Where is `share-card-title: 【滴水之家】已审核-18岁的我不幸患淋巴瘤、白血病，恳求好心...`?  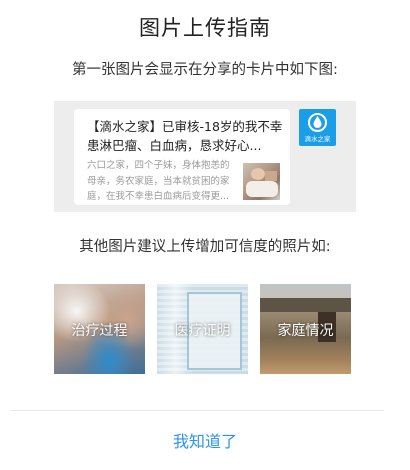
share-card-title: 【滴水之家】已审核-18岁的我不幸患淋巴瘤、白血病，恳求好心... is located at coordinates (185, 136).